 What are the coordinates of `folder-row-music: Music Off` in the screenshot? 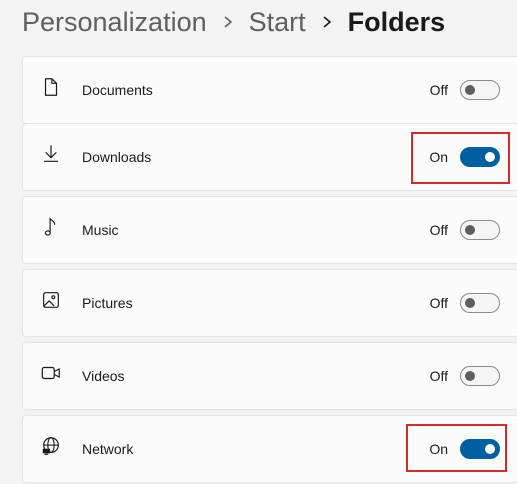 It's located at (269, 230).